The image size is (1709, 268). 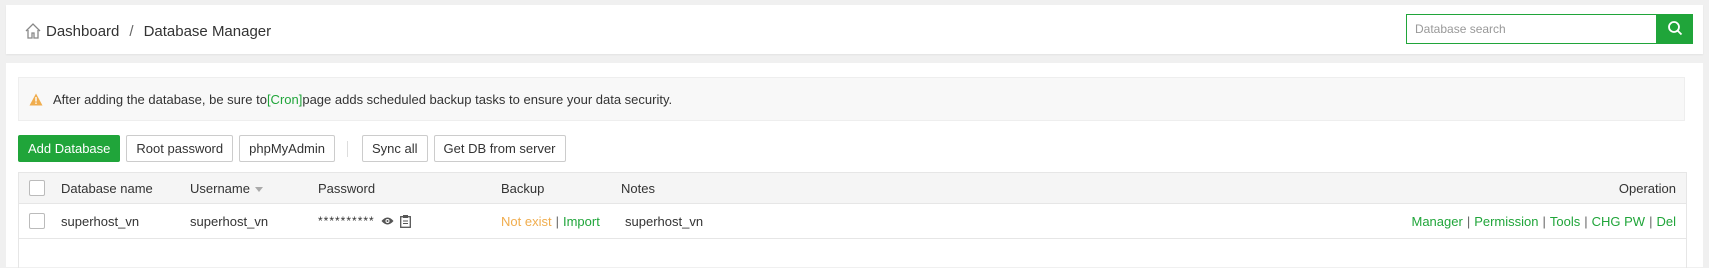 I want to click on home-icon, so click(x=33, y=31).